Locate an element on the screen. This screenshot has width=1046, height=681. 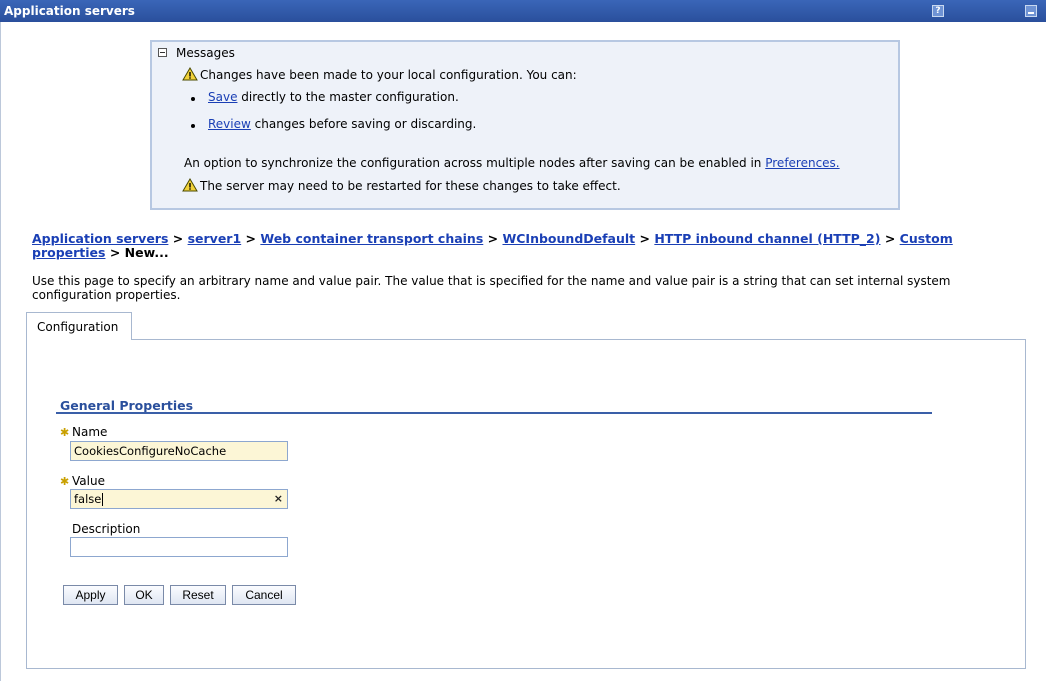
value-field-text: false is located at coordinates (88, 499).